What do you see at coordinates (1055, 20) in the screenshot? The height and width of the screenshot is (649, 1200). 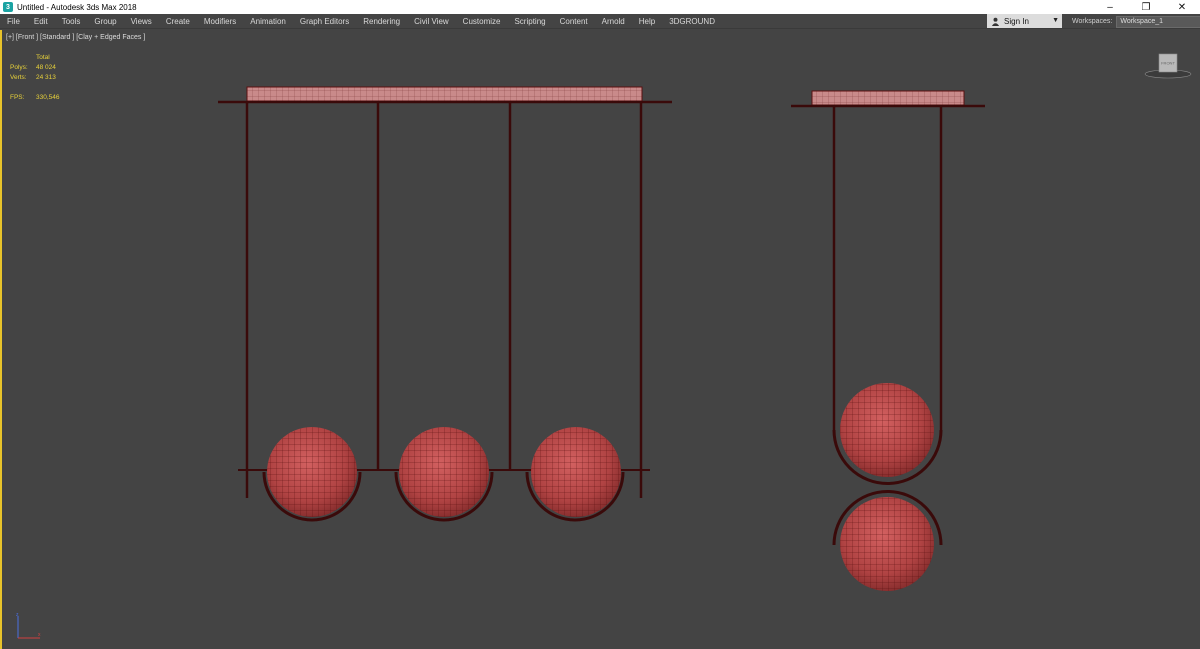 I see `chevron-down-icon: ▼` at bounding box center [1055, 20].